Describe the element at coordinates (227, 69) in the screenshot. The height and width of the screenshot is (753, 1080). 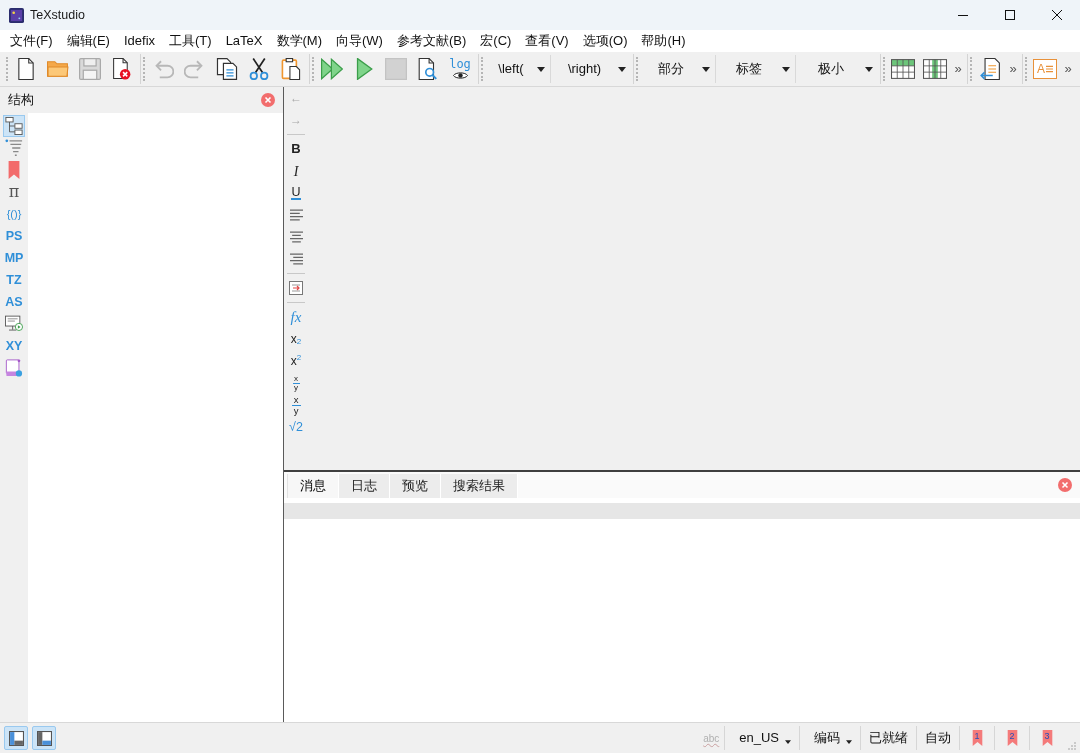
I see `copy-icon` at that location.